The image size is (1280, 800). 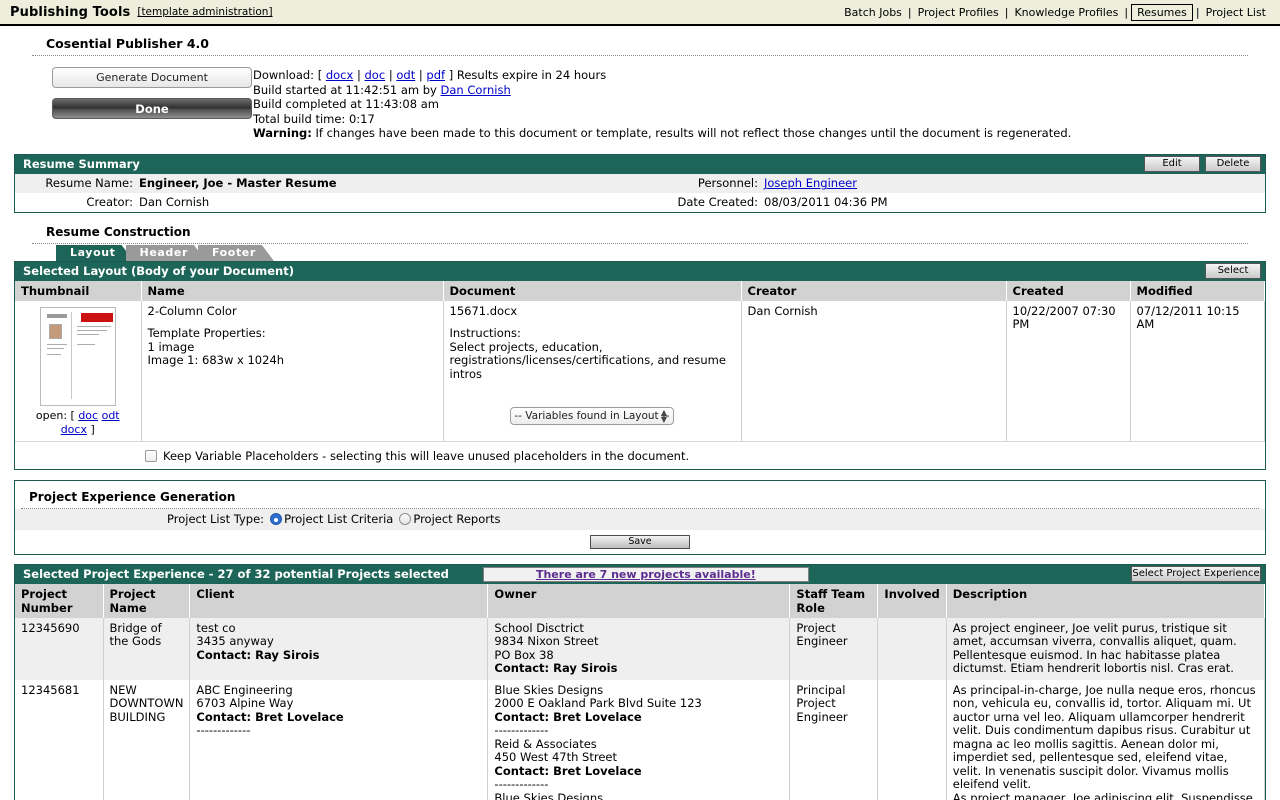 I want to click on layout-thumbnail-image, so click(x=77, y=356).